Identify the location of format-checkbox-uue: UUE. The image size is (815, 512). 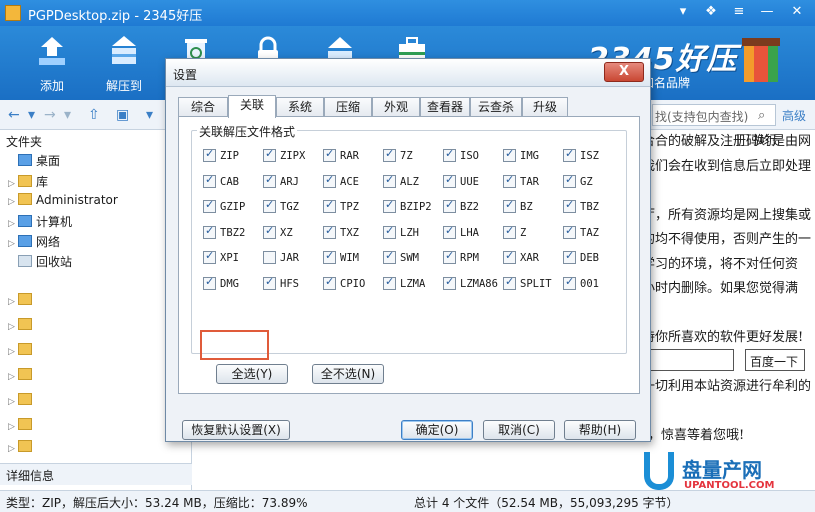
(461, 182).